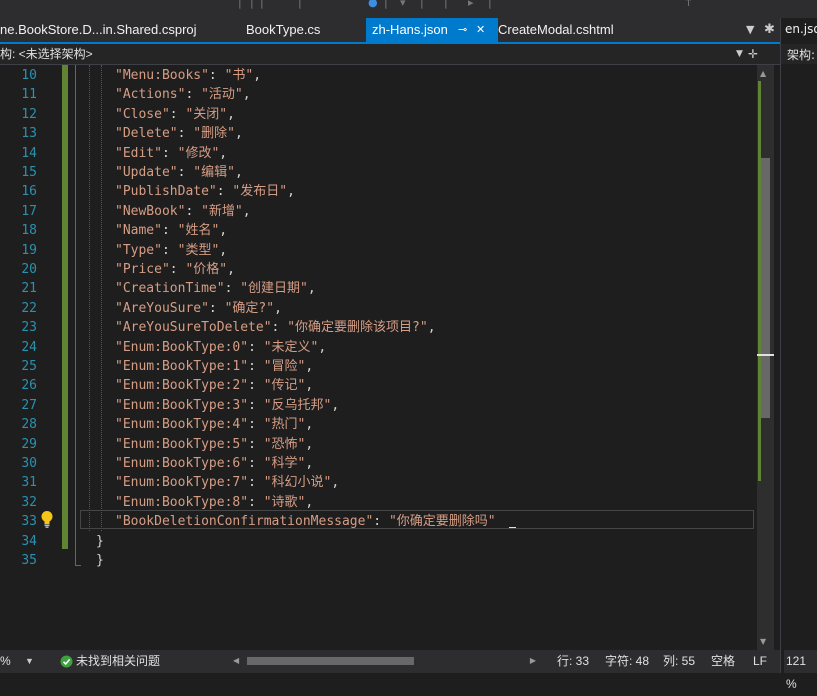 Image resolution: width=817 pixels, height=696 pixels. I want to click on json-key: "Enum:BookType:2", so click(182, 386).